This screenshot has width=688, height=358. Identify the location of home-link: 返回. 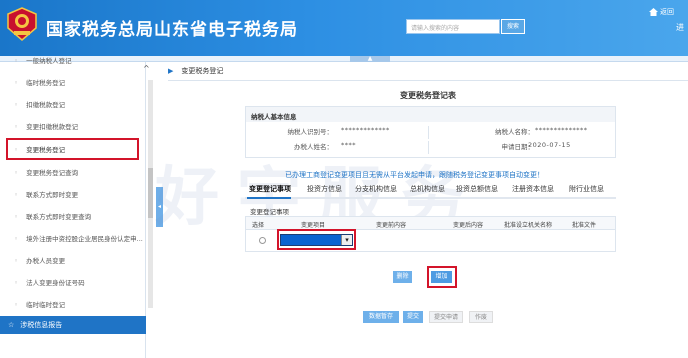
(661, 12).